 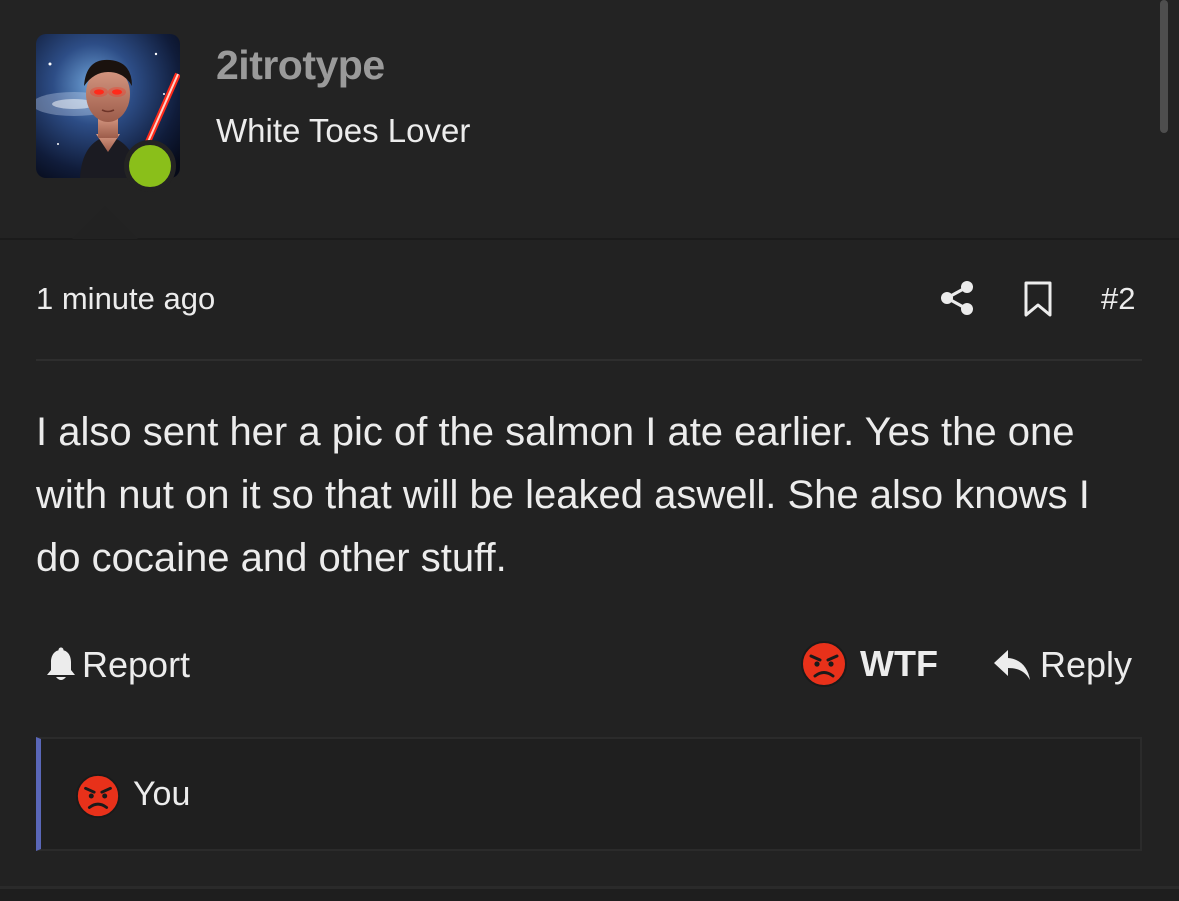 I want to click on post-meta-divider, so click(x=589, y=360).